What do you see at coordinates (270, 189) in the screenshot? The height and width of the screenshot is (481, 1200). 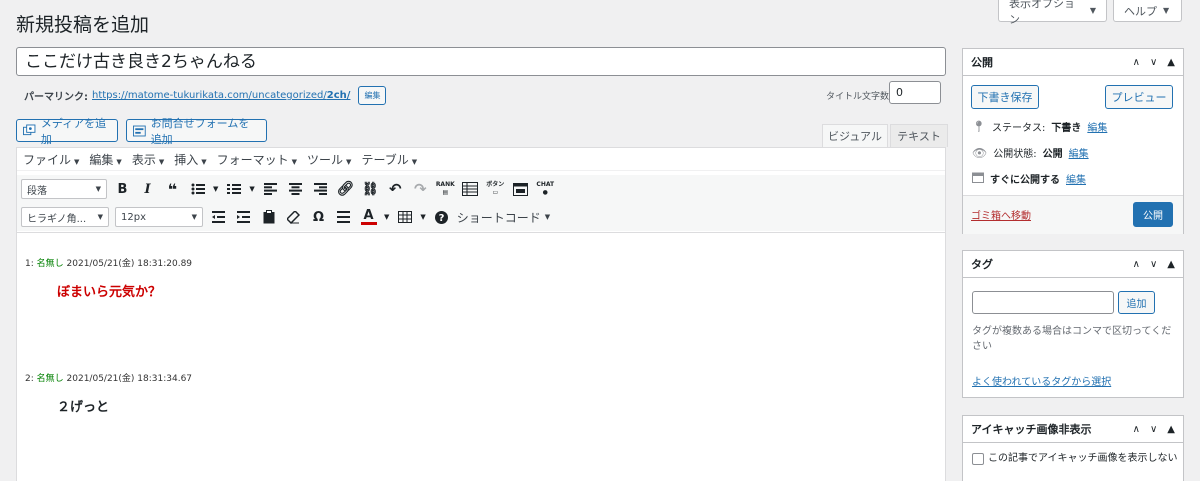 I see `align-left-icon` at bounding box center [270, 189].